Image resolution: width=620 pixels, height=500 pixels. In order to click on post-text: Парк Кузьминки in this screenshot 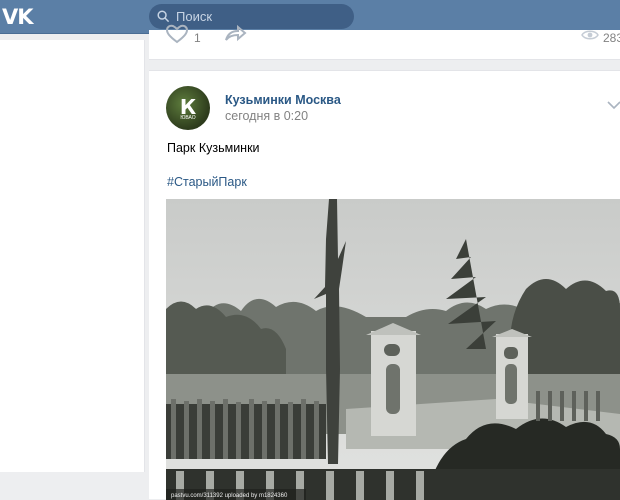, I will do `click(213, 148)`.